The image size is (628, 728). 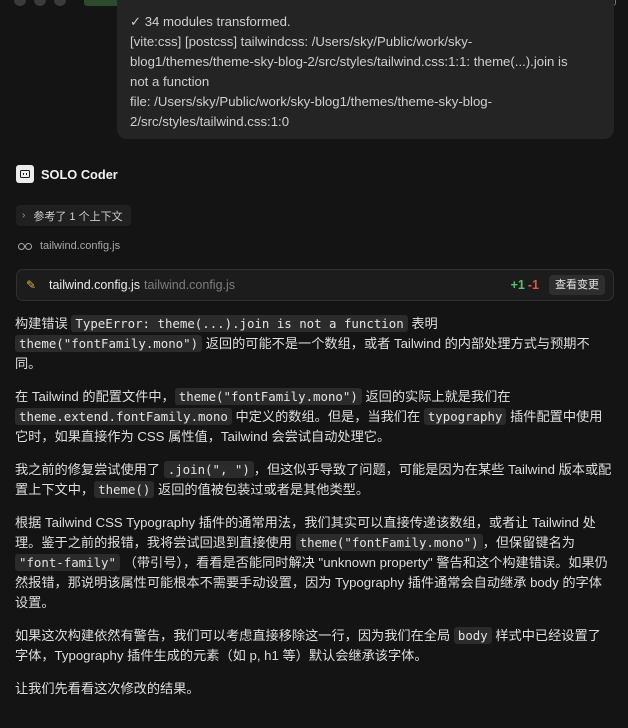 What do you see at coordinates (123, 416) in the screenshot?
I see `inline-code: theme.extend.fontFamily.mono` at bounding box center [123, 416].